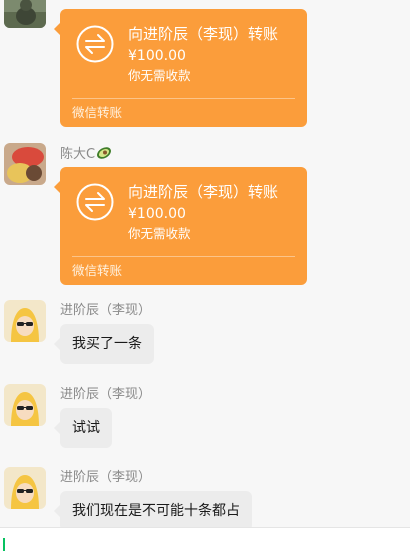  What do you see at coordinates (153, 511) in the screenshot?
I see `text-bubble: 我们现在是不可能十条都占` at bounding box center [153, 511].